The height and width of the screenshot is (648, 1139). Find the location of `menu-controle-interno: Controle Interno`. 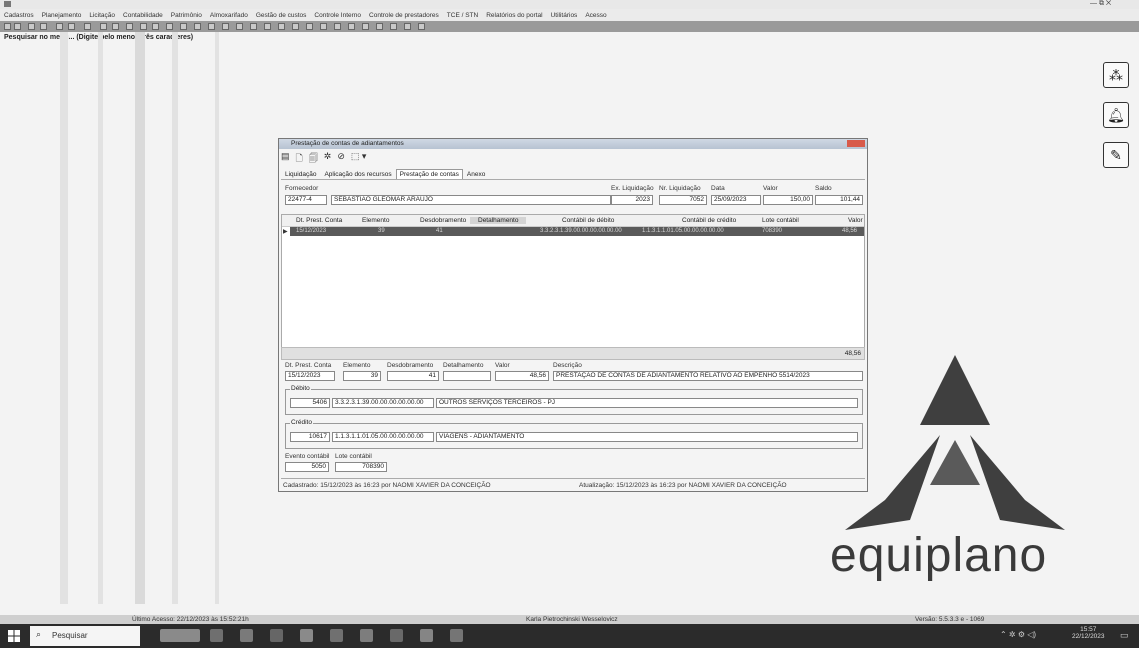

menu-controle-interno: Controle Interno is located at coordinates (337, 15).